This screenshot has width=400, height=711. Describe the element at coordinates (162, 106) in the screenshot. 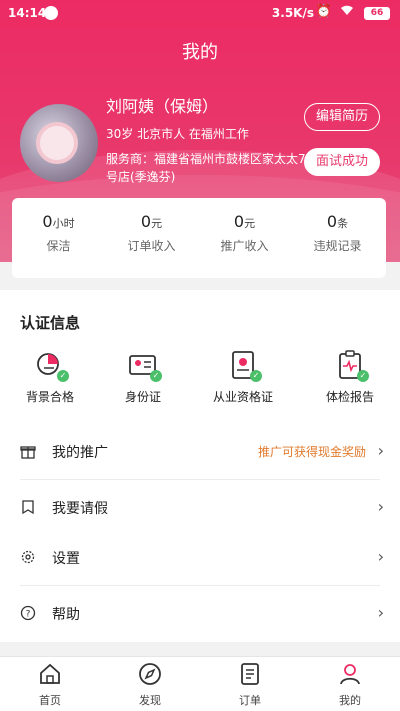

I see `profile-name: 刘阿姨（保姆）` at that location.